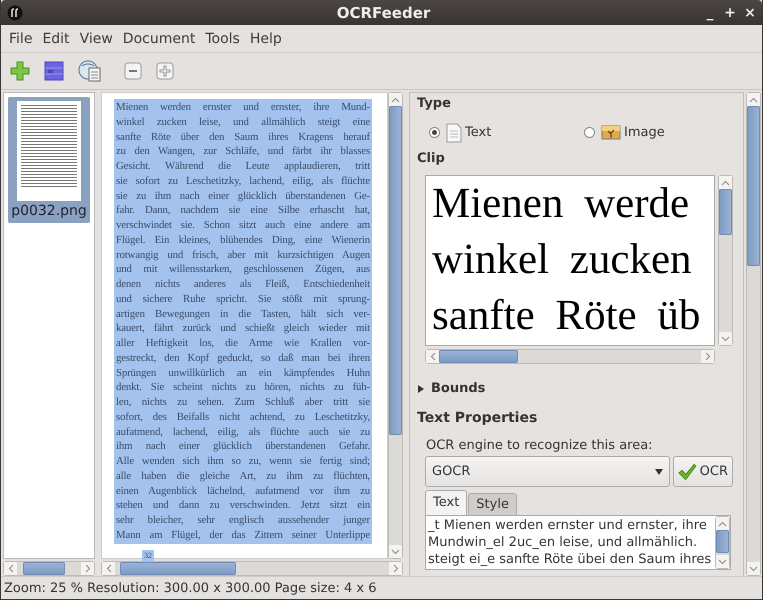 The width and height of the screenshot is (763, 600). What do you see at coordinates (243, 151) in the screenshot?
I see `scanned-text-line: zu den Wangen, zur Schläfe, und färbt ihr blasses` at bounding box center [243, 151].